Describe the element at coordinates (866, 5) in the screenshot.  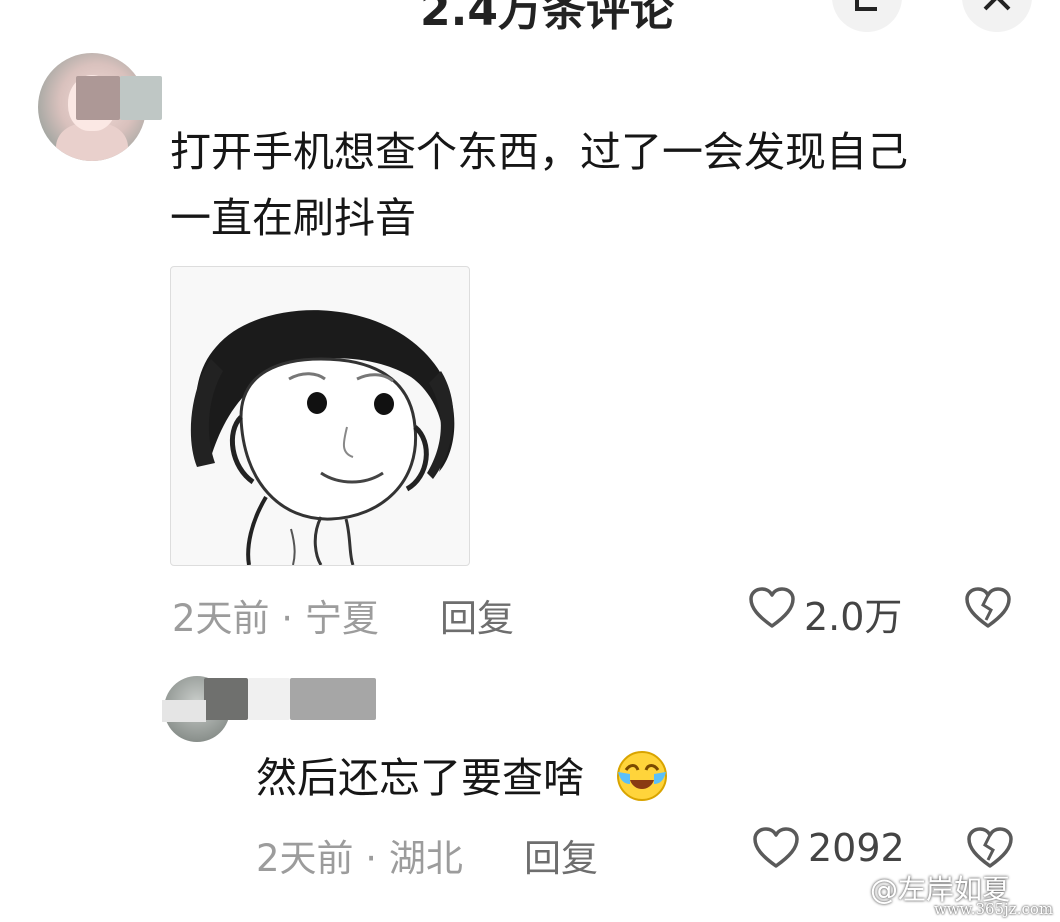
I see `expand-icon` at that location.